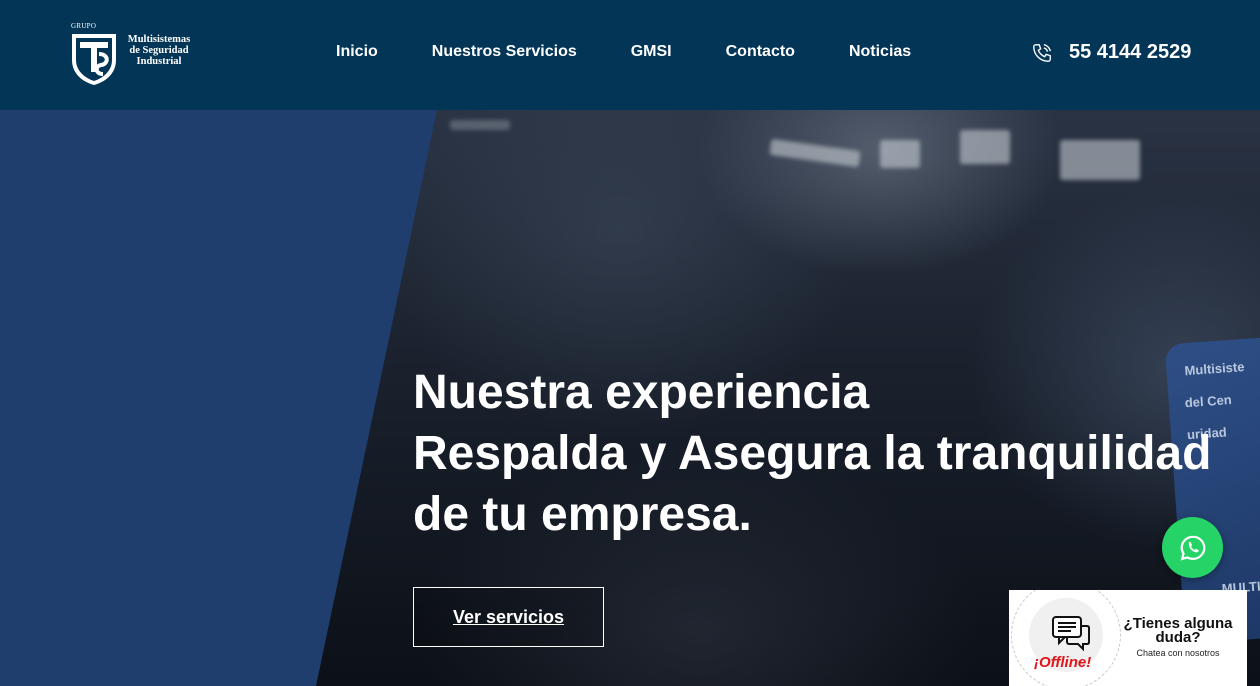 The width and height of the screenshot is (1260, 686). What do you see at coordinates (94, 59) in the screenshot?
I see `shield-logo-icon` at bounding box center [94, 59].